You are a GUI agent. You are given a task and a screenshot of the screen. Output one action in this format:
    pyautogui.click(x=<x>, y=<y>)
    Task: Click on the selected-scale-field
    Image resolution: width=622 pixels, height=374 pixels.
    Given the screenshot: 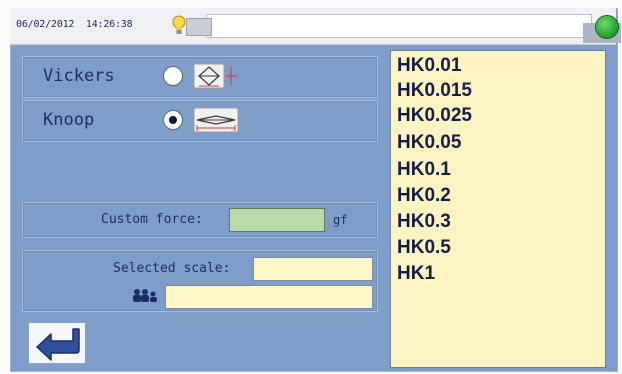 What is the action you would take?
    pyautogui.click(x=313, y=269)
    